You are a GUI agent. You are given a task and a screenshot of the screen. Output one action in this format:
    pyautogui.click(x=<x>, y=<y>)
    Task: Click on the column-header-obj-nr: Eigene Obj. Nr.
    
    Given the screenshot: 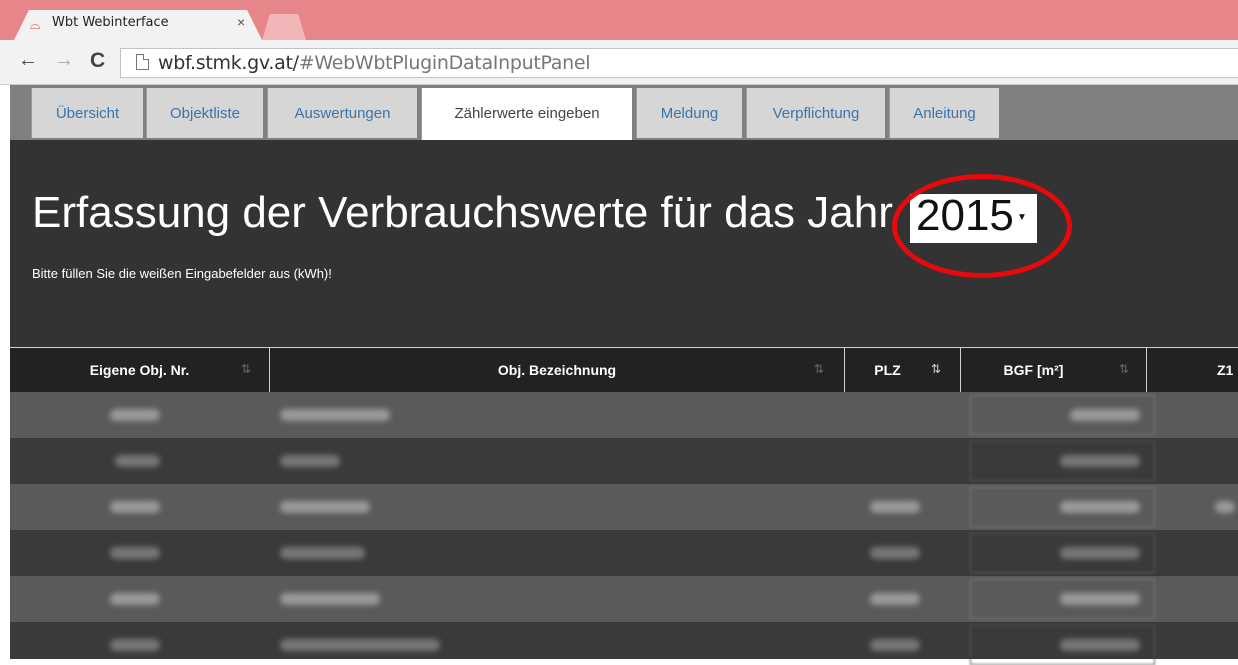 What is the action you would take?
    pyautogui.click(x=139, y=369)
    